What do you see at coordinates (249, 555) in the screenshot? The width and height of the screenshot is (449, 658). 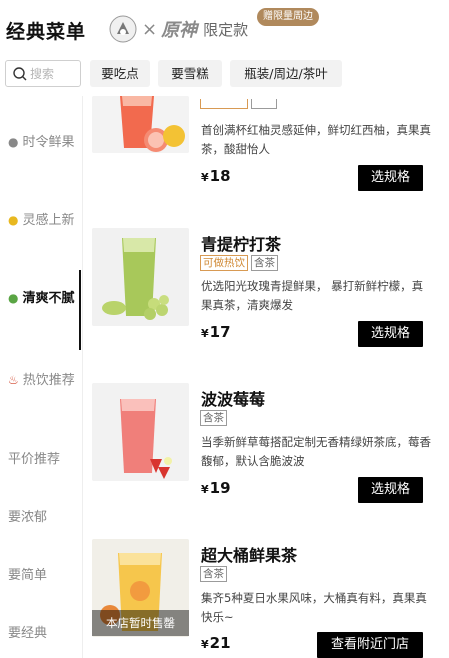 I see `product-name: 超大桶鲜果茶` at bounding box center [249, 555].